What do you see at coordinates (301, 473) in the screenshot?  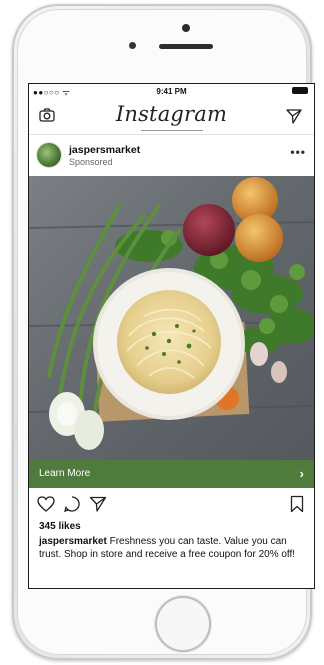 I see `chevron-right-icon: ›` at bounding box center [301, 473].